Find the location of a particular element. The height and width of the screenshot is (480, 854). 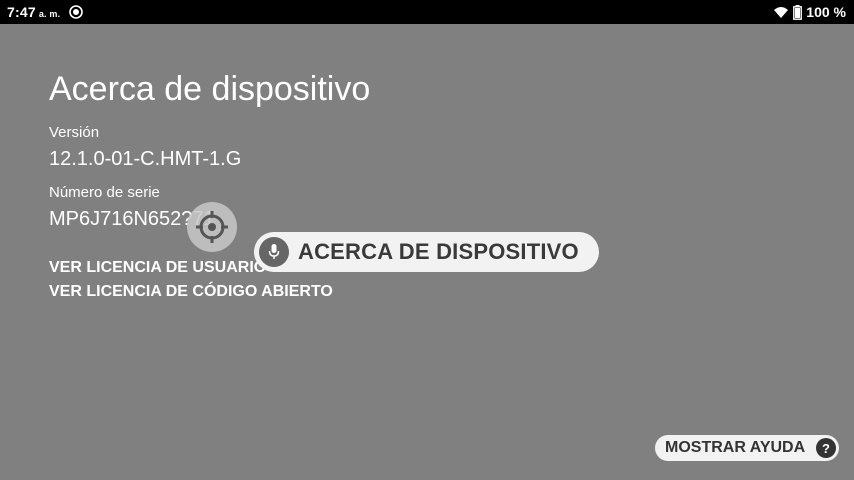

microphone-icon is located at coordinates (274, 252).